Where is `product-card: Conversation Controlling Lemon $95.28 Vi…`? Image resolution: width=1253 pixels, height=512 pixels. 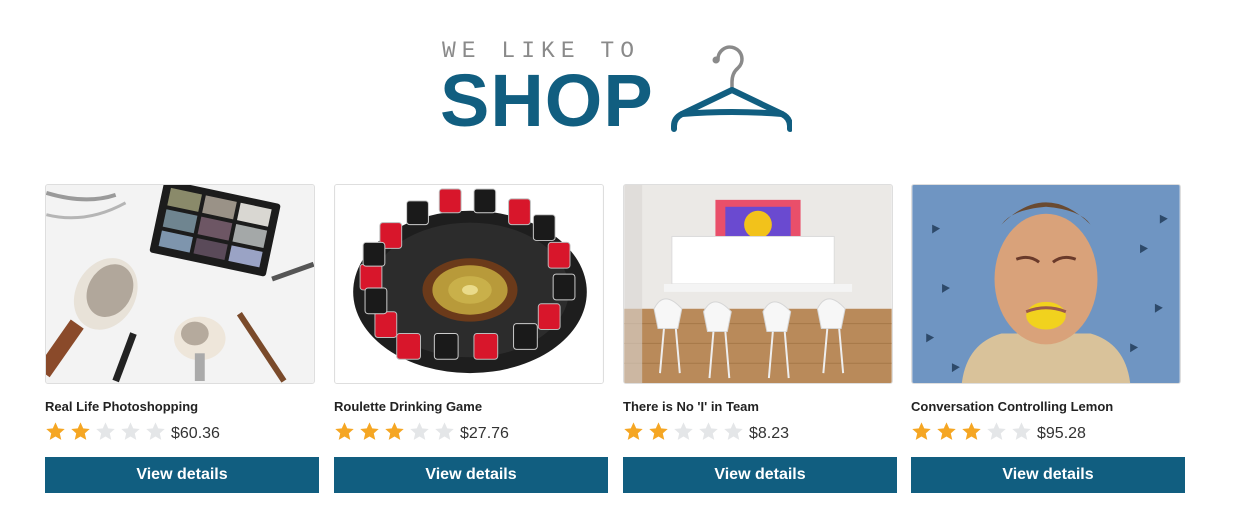
product-card: Conversation Controlling Lemon $95.28 Vi… is located at coordinates (1048, 339).